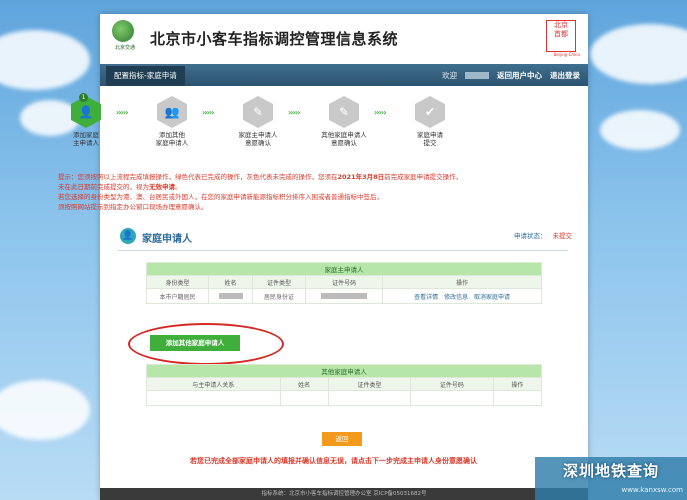 The height and width of the screenshot is (500, 687). I want to click on other-applicants-table-title: 其他家庭申请人, so click(344, 371).